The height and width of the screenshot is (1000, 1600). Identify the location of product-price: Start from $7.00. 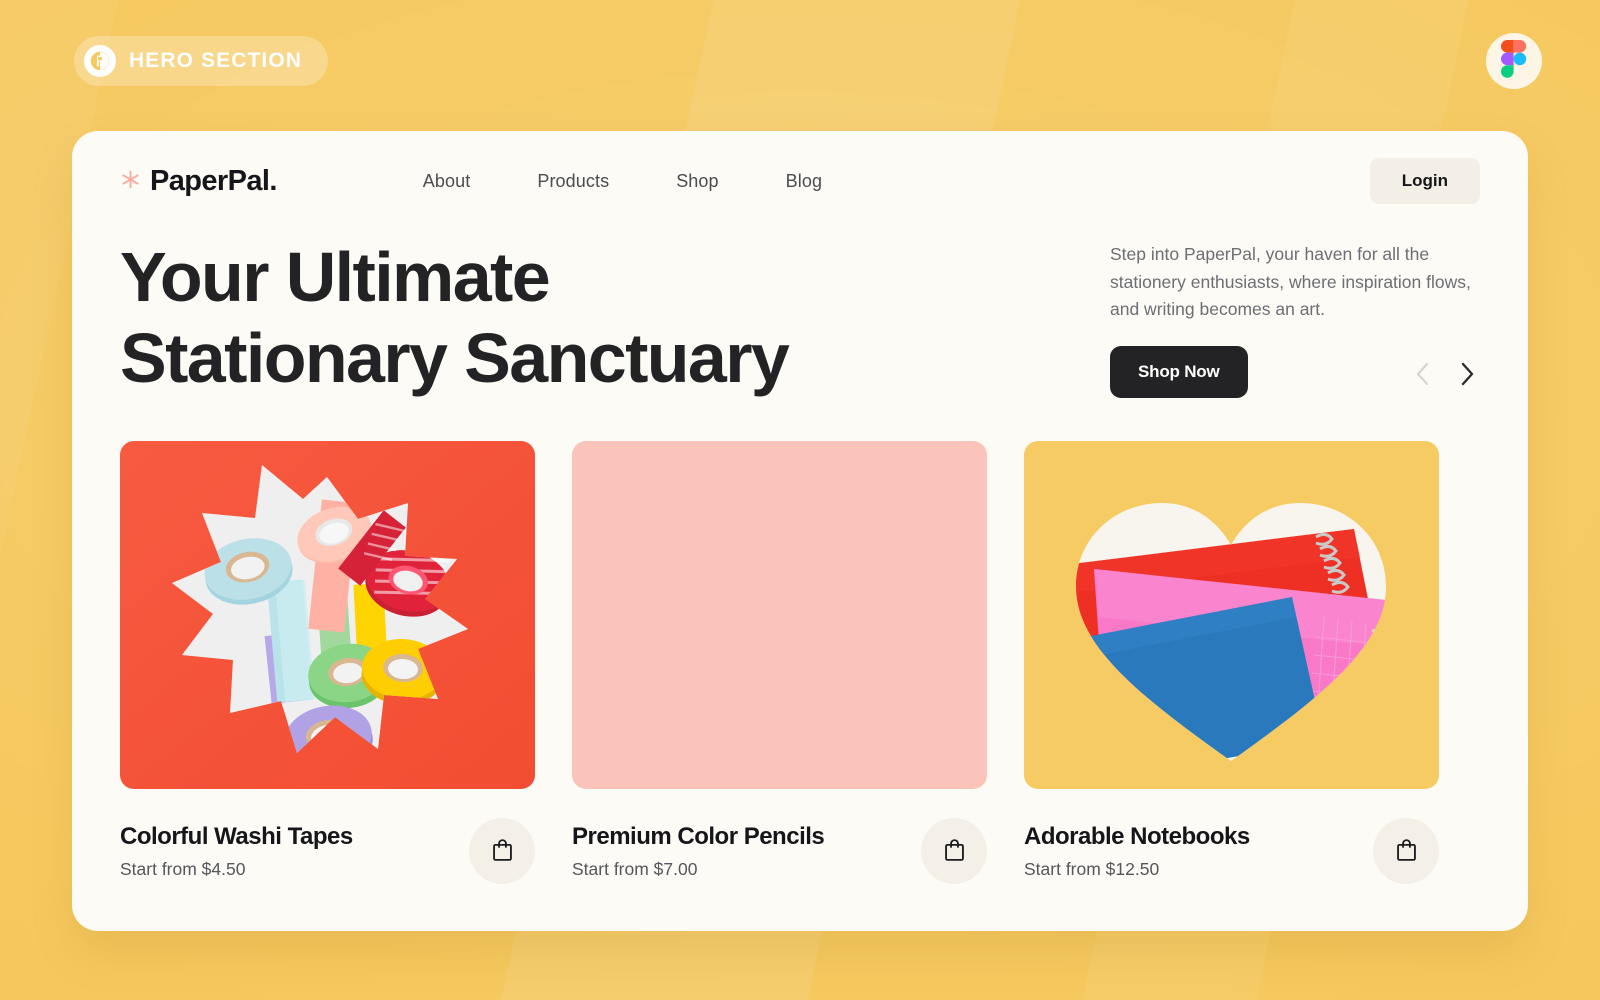
(635, 868).